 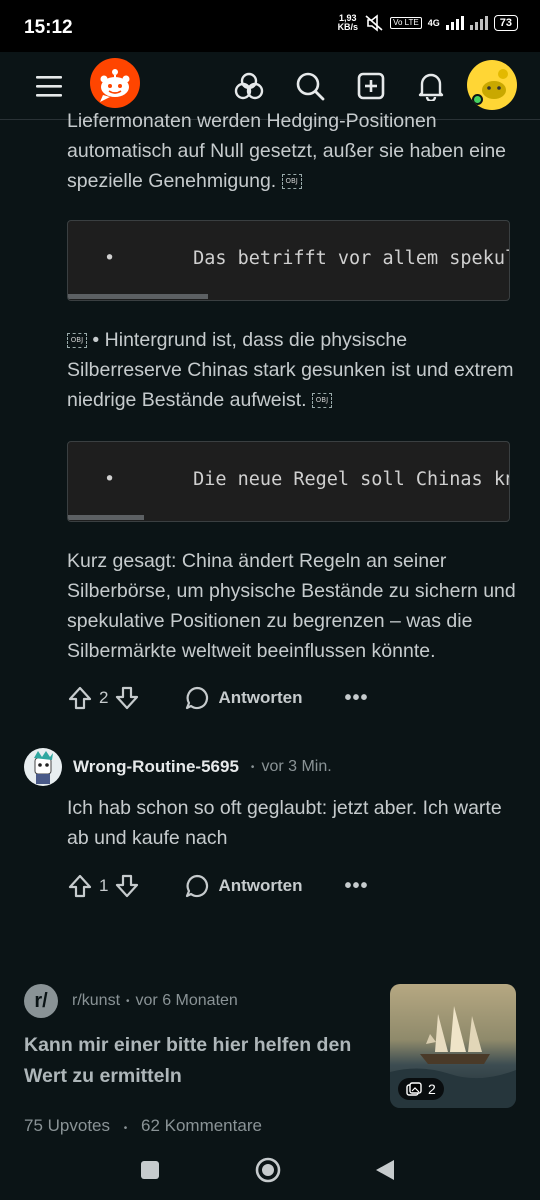 I want to click on post-time: vor 6 Monaten, so click(x=186, y=1000).